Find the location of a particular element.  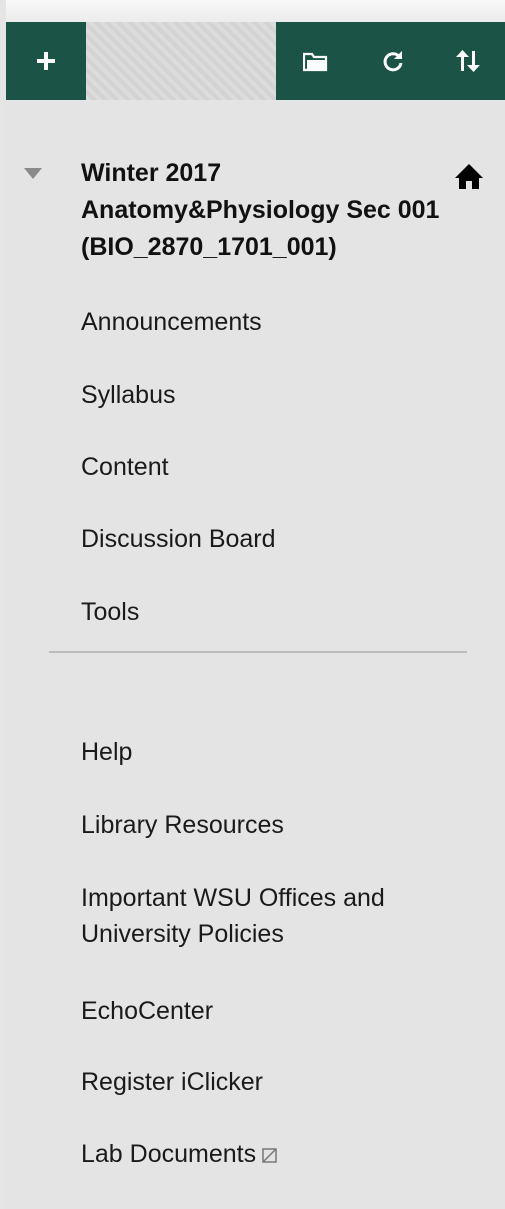

plus-icon is located at coordinates (46, 61).